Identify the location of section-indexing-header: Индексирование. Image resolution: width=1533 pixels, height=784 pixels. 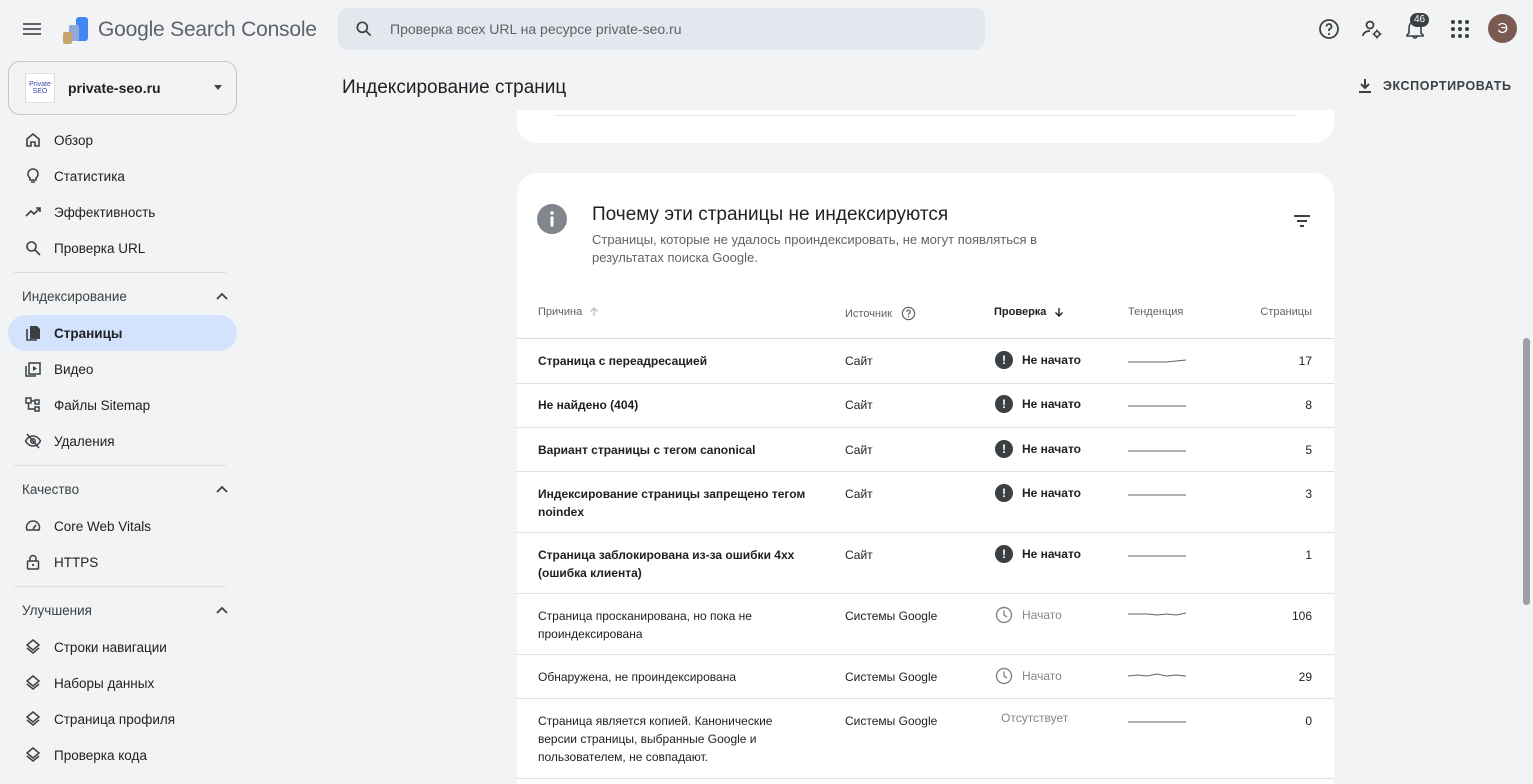
(125, 296).